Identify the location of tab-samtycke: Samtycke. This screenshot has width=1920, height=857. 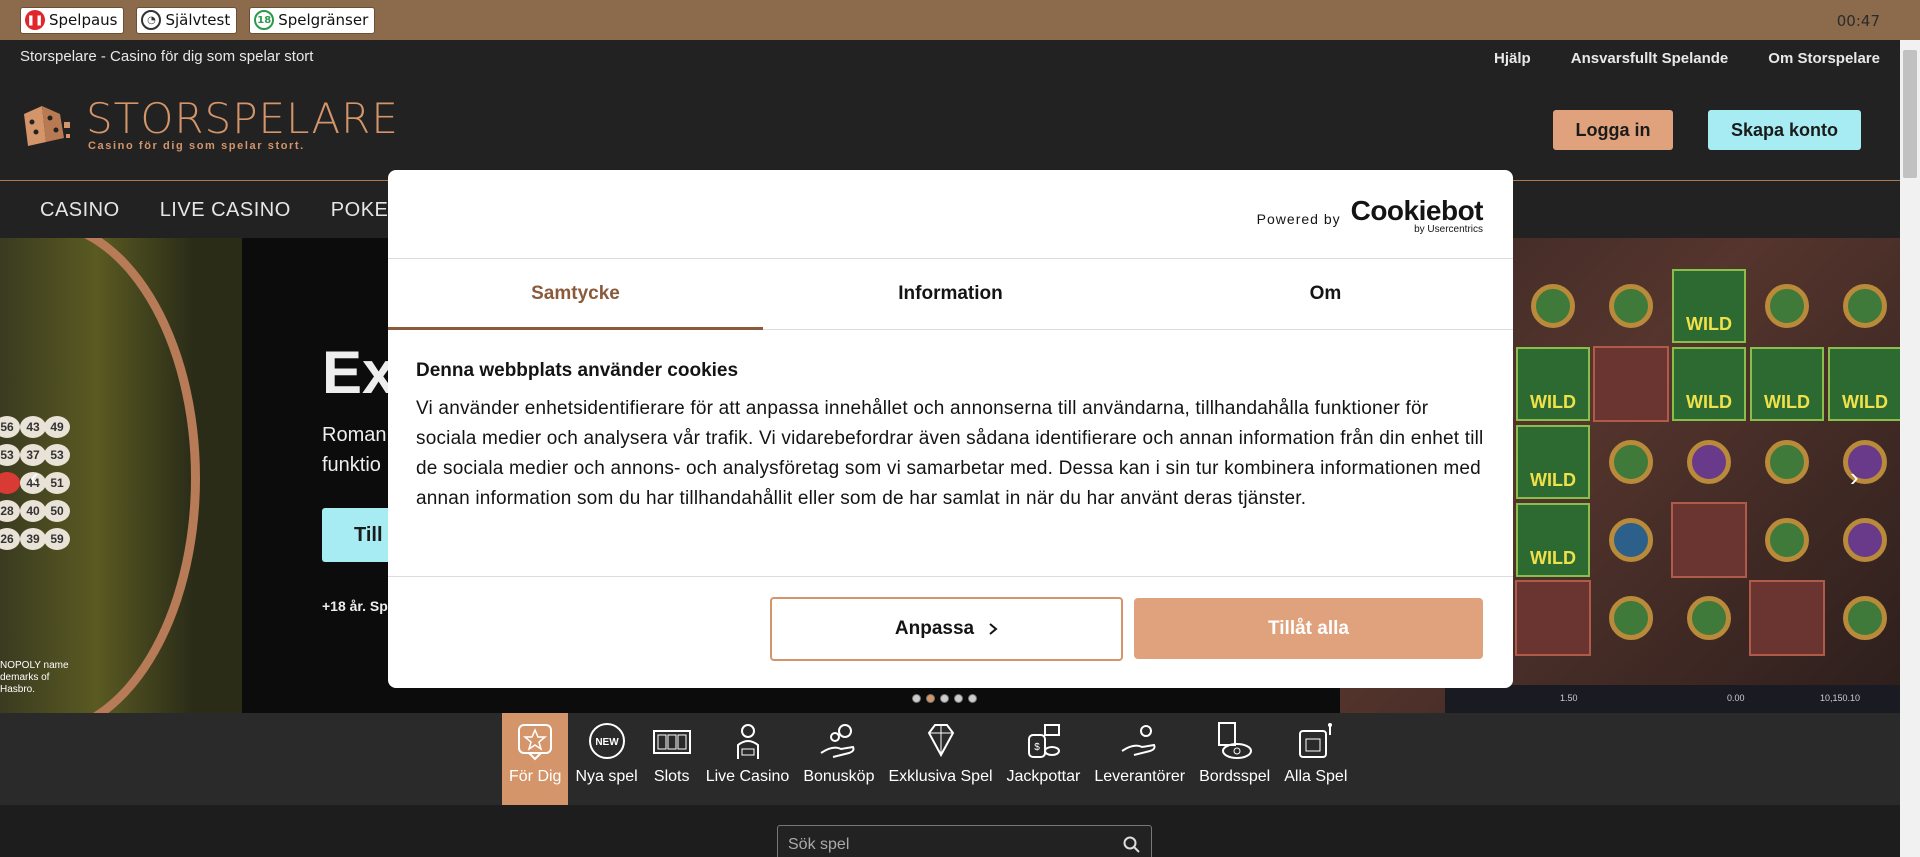
(575, 294).